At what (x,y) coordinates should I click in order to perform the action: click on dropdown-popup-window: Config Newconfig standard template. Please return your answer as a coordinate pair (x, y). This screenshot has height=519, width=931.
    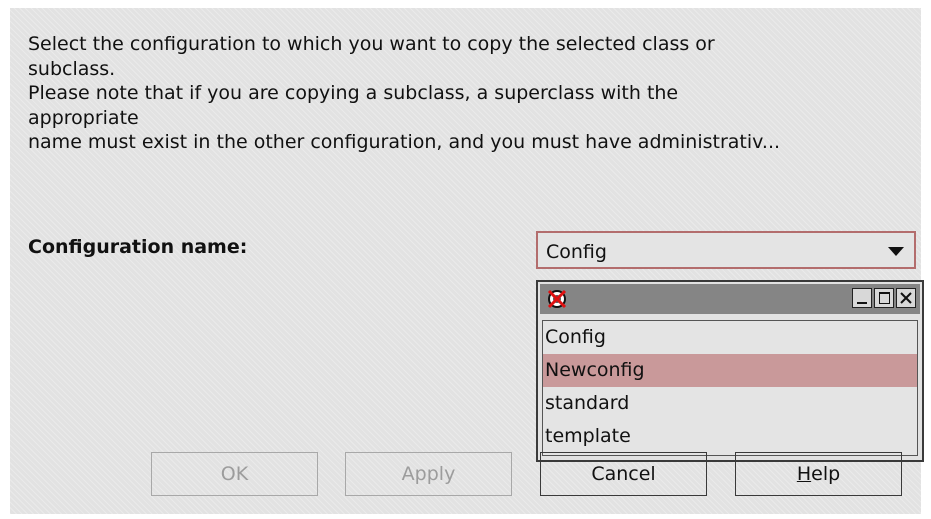
    Looking at the image, I should click on (730, 371).